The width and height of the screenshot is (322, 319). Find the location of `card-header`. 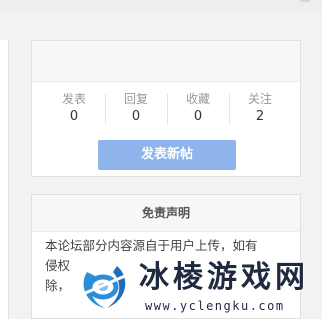

card-header is located at coordinates (166, 61).